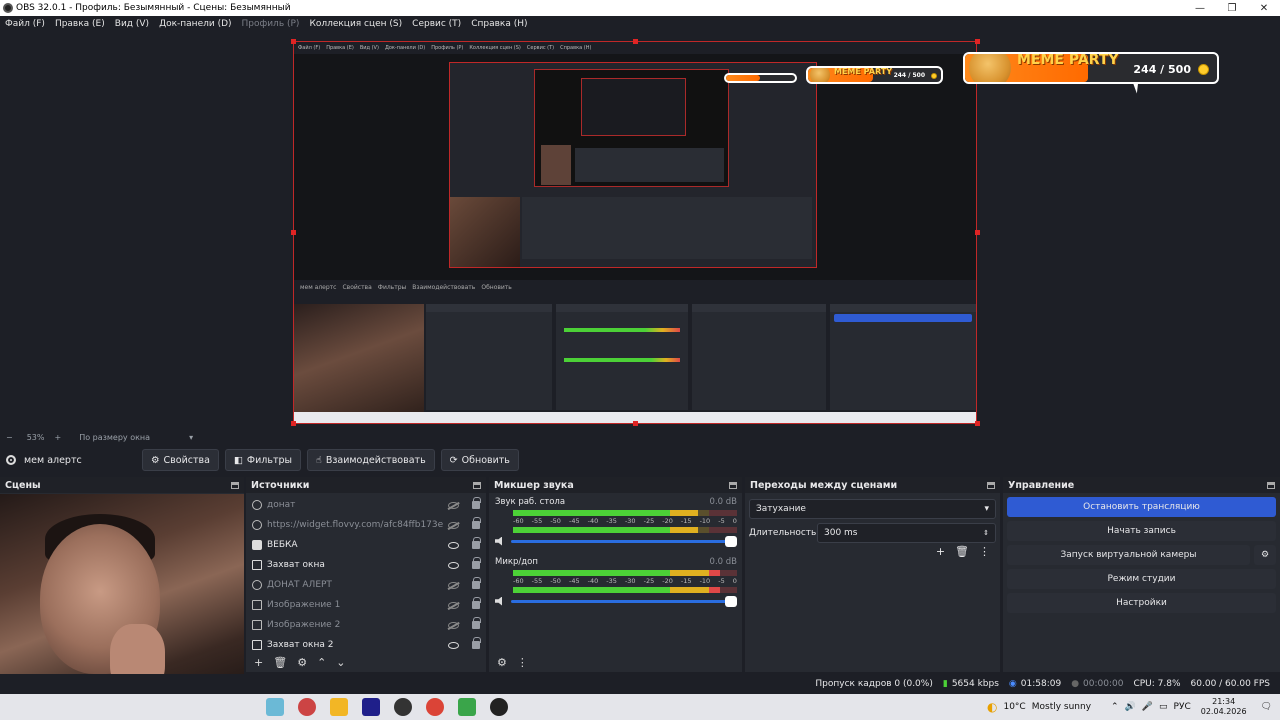  Describe the element at coordinates (1264, 8) in the screenshot. I see `close-button: ✕` at that location.